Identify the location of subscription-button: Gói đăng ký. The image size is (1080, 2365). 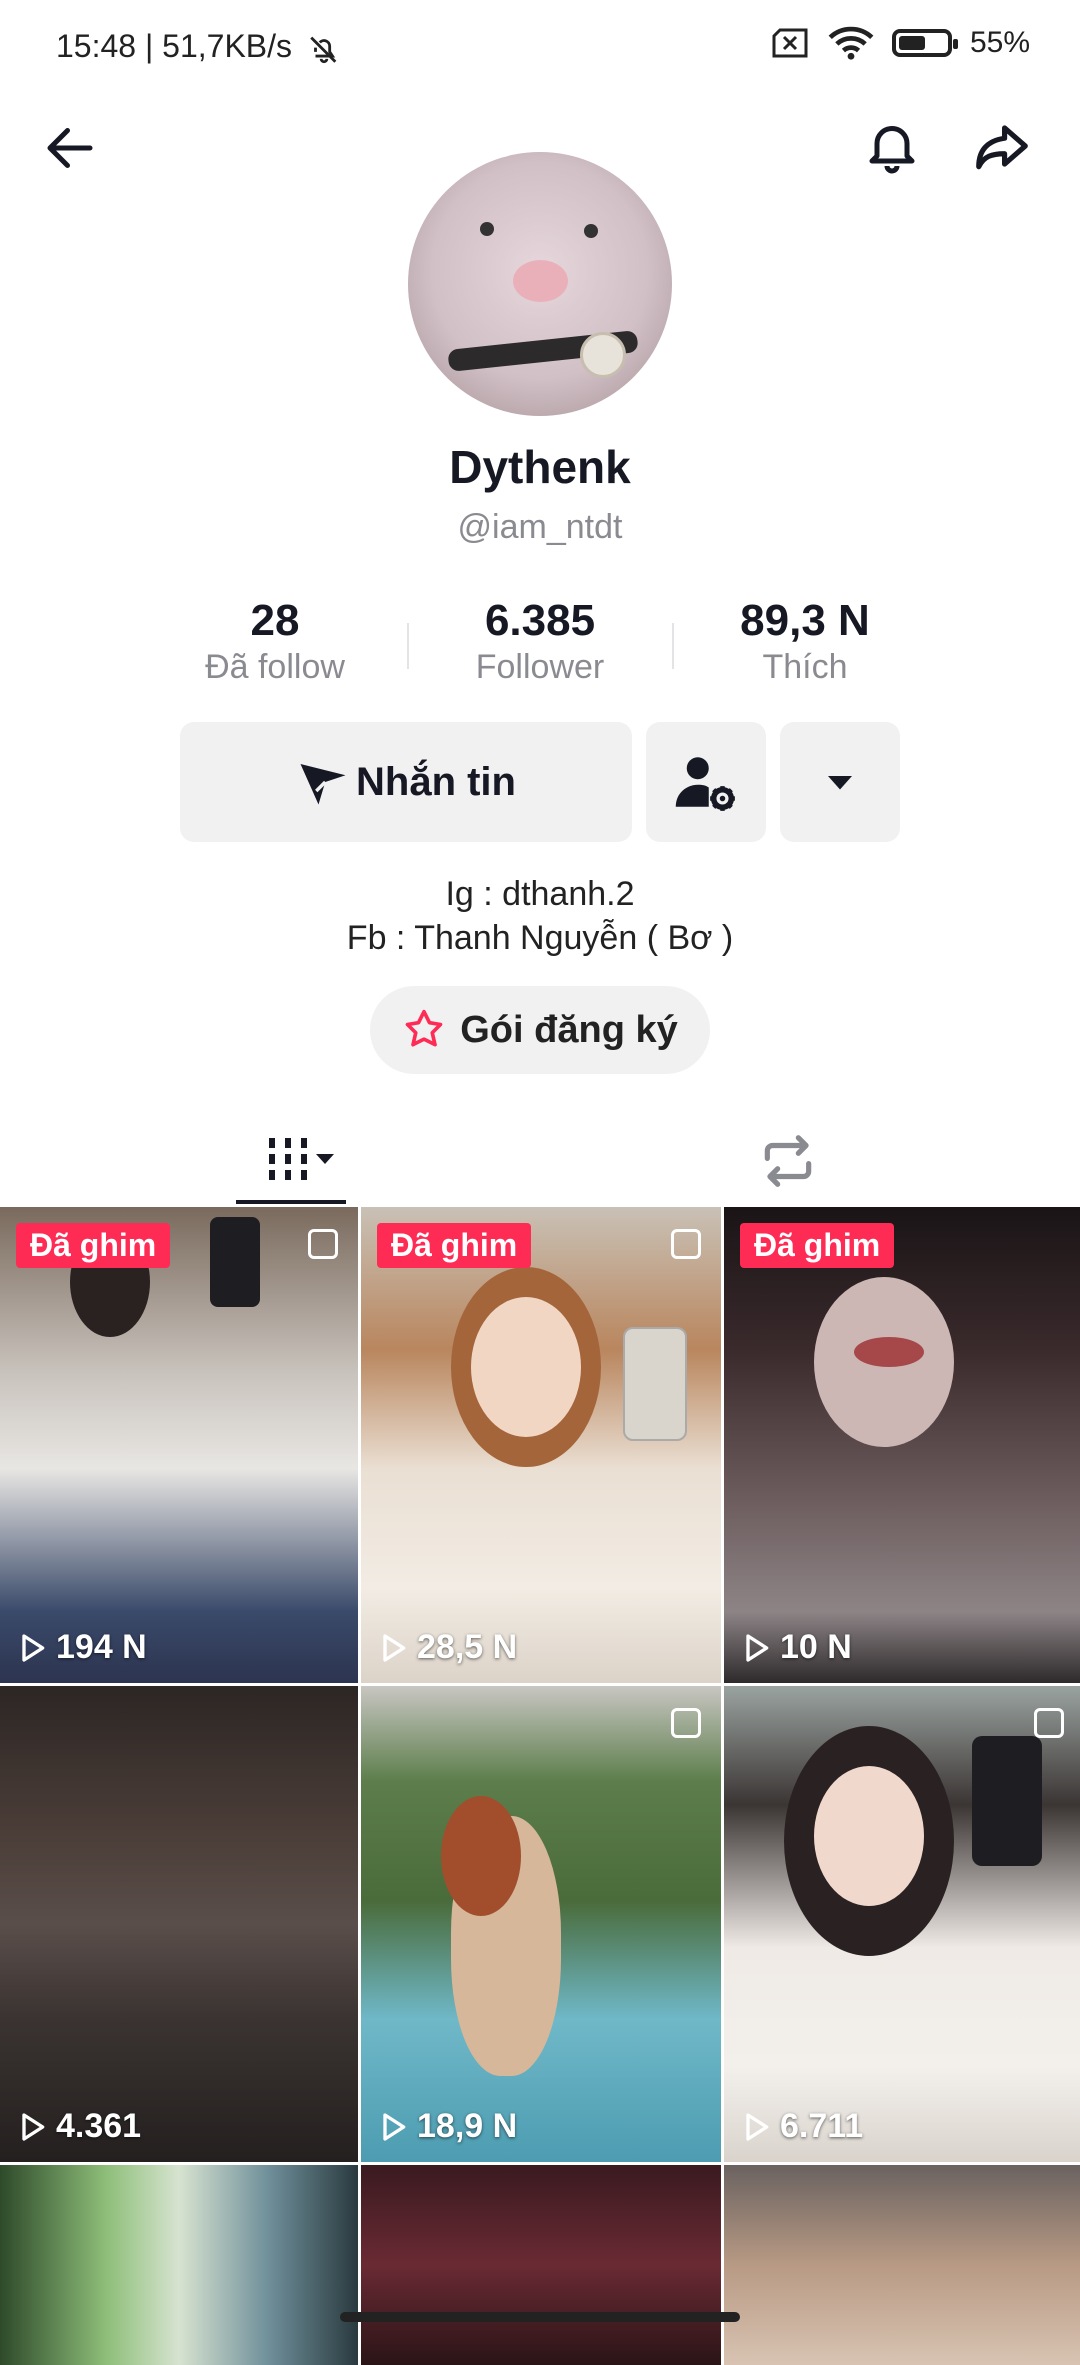
(540, 1030).